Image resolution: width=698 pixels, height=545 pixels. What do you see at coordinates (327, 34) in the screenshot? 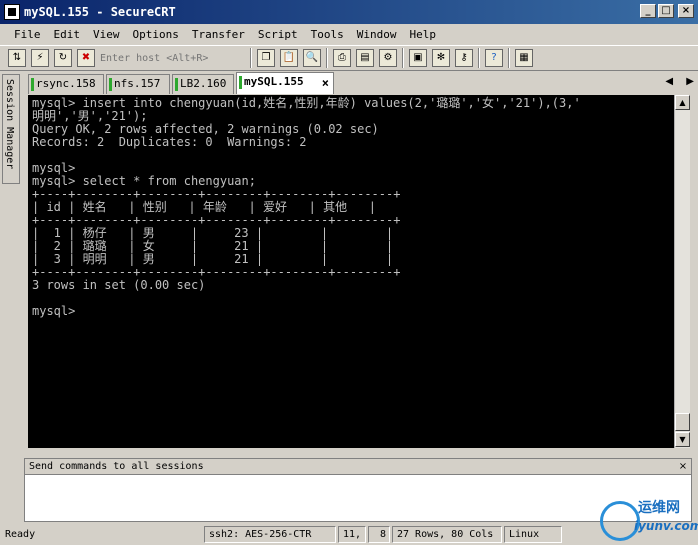
I see `menu-tools: Tools` at bounding box center [327, 34].